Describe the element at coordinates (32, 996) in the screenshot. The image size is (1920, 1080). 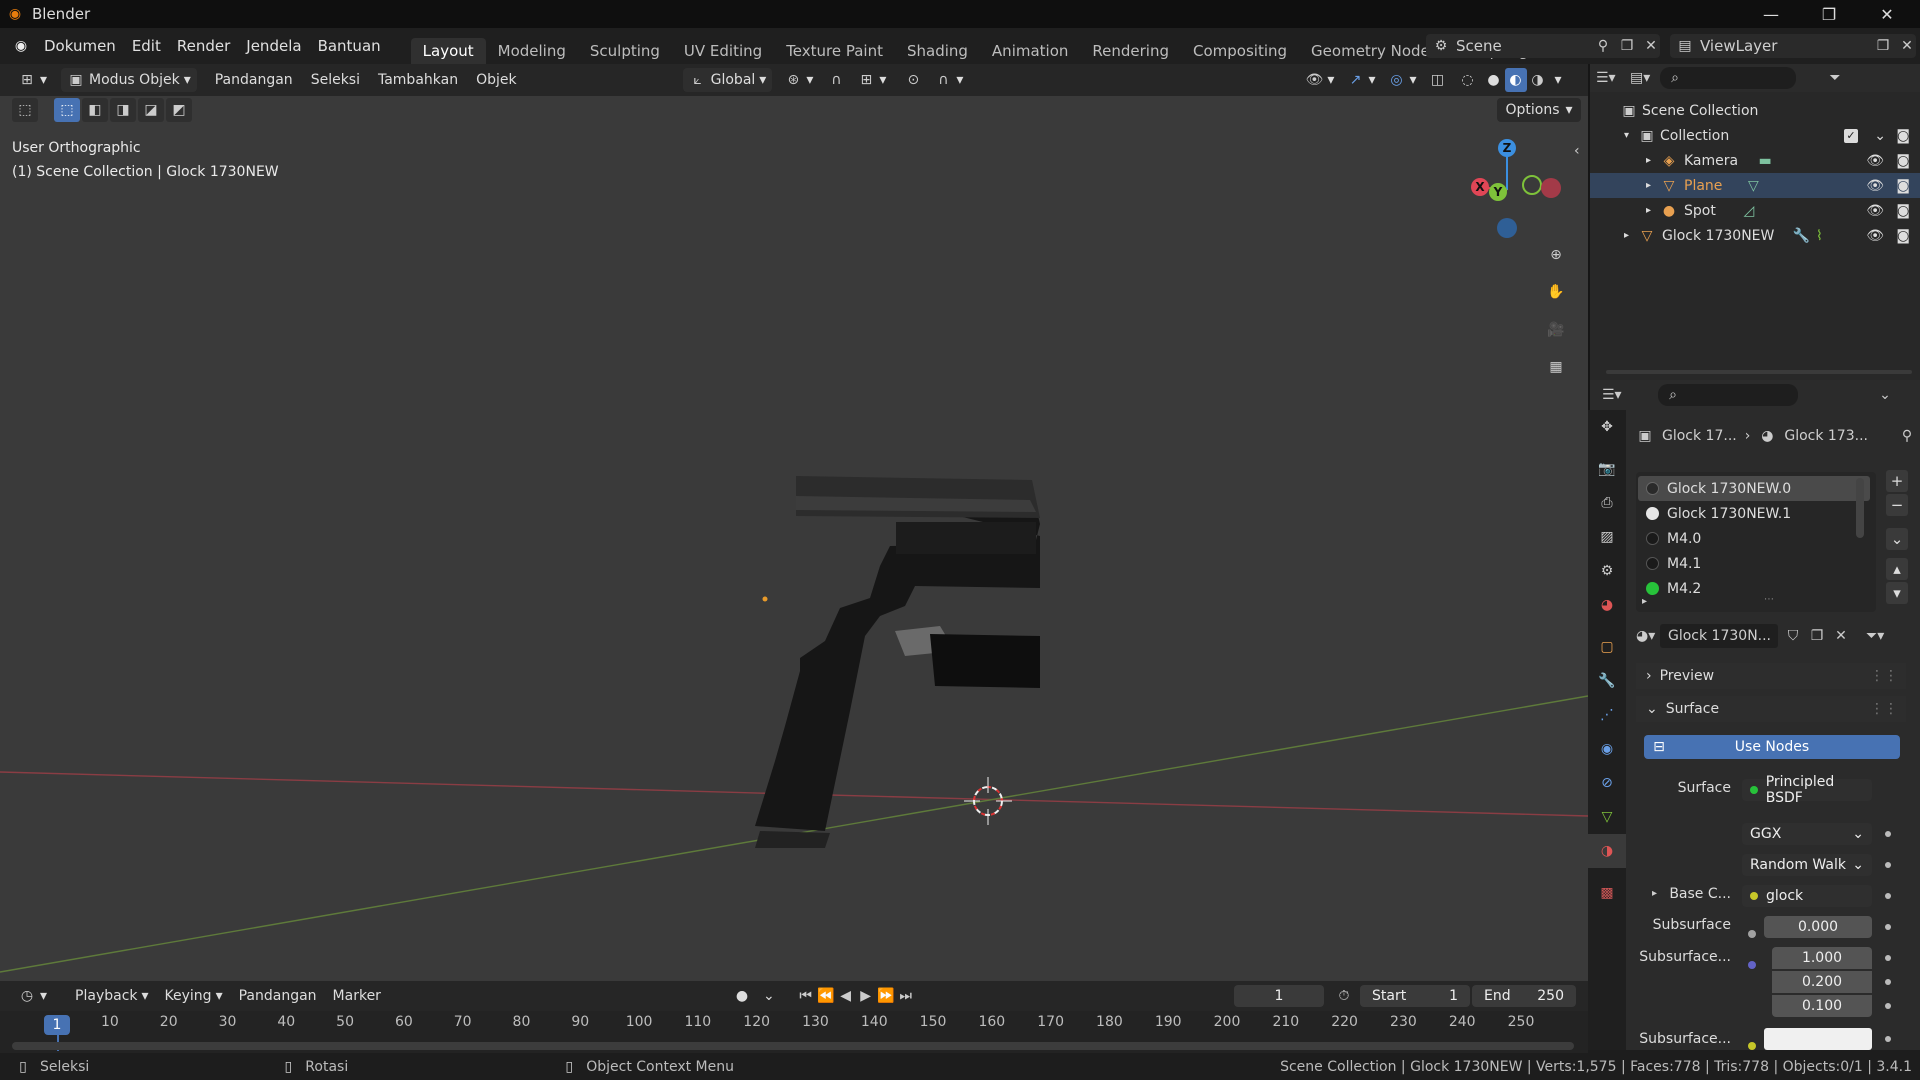
I see `timeline-editor-type-button: ◷ ▾` at that location.